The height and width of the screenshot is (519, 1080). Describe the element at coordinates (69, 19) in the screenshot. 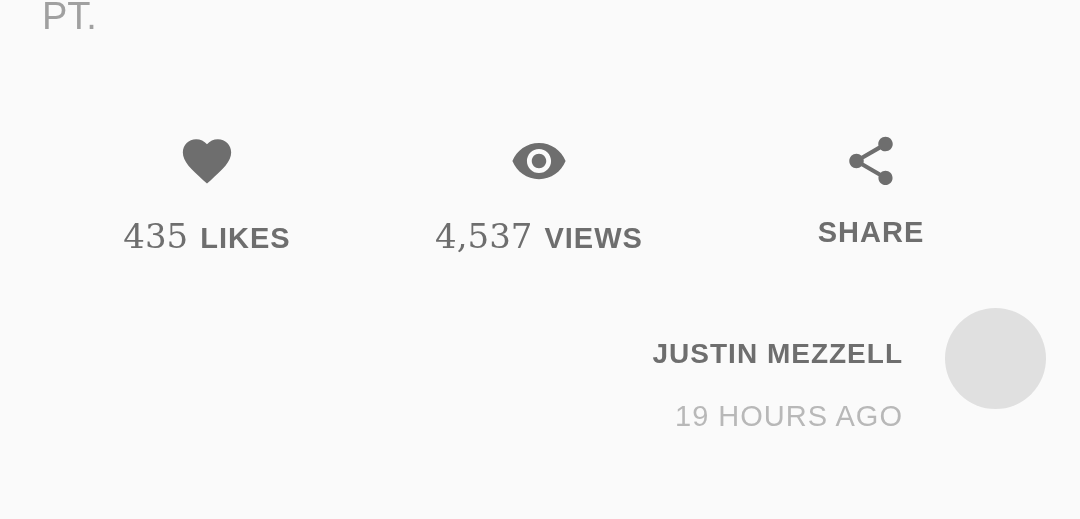

I see `body-text: PT.` at that location.